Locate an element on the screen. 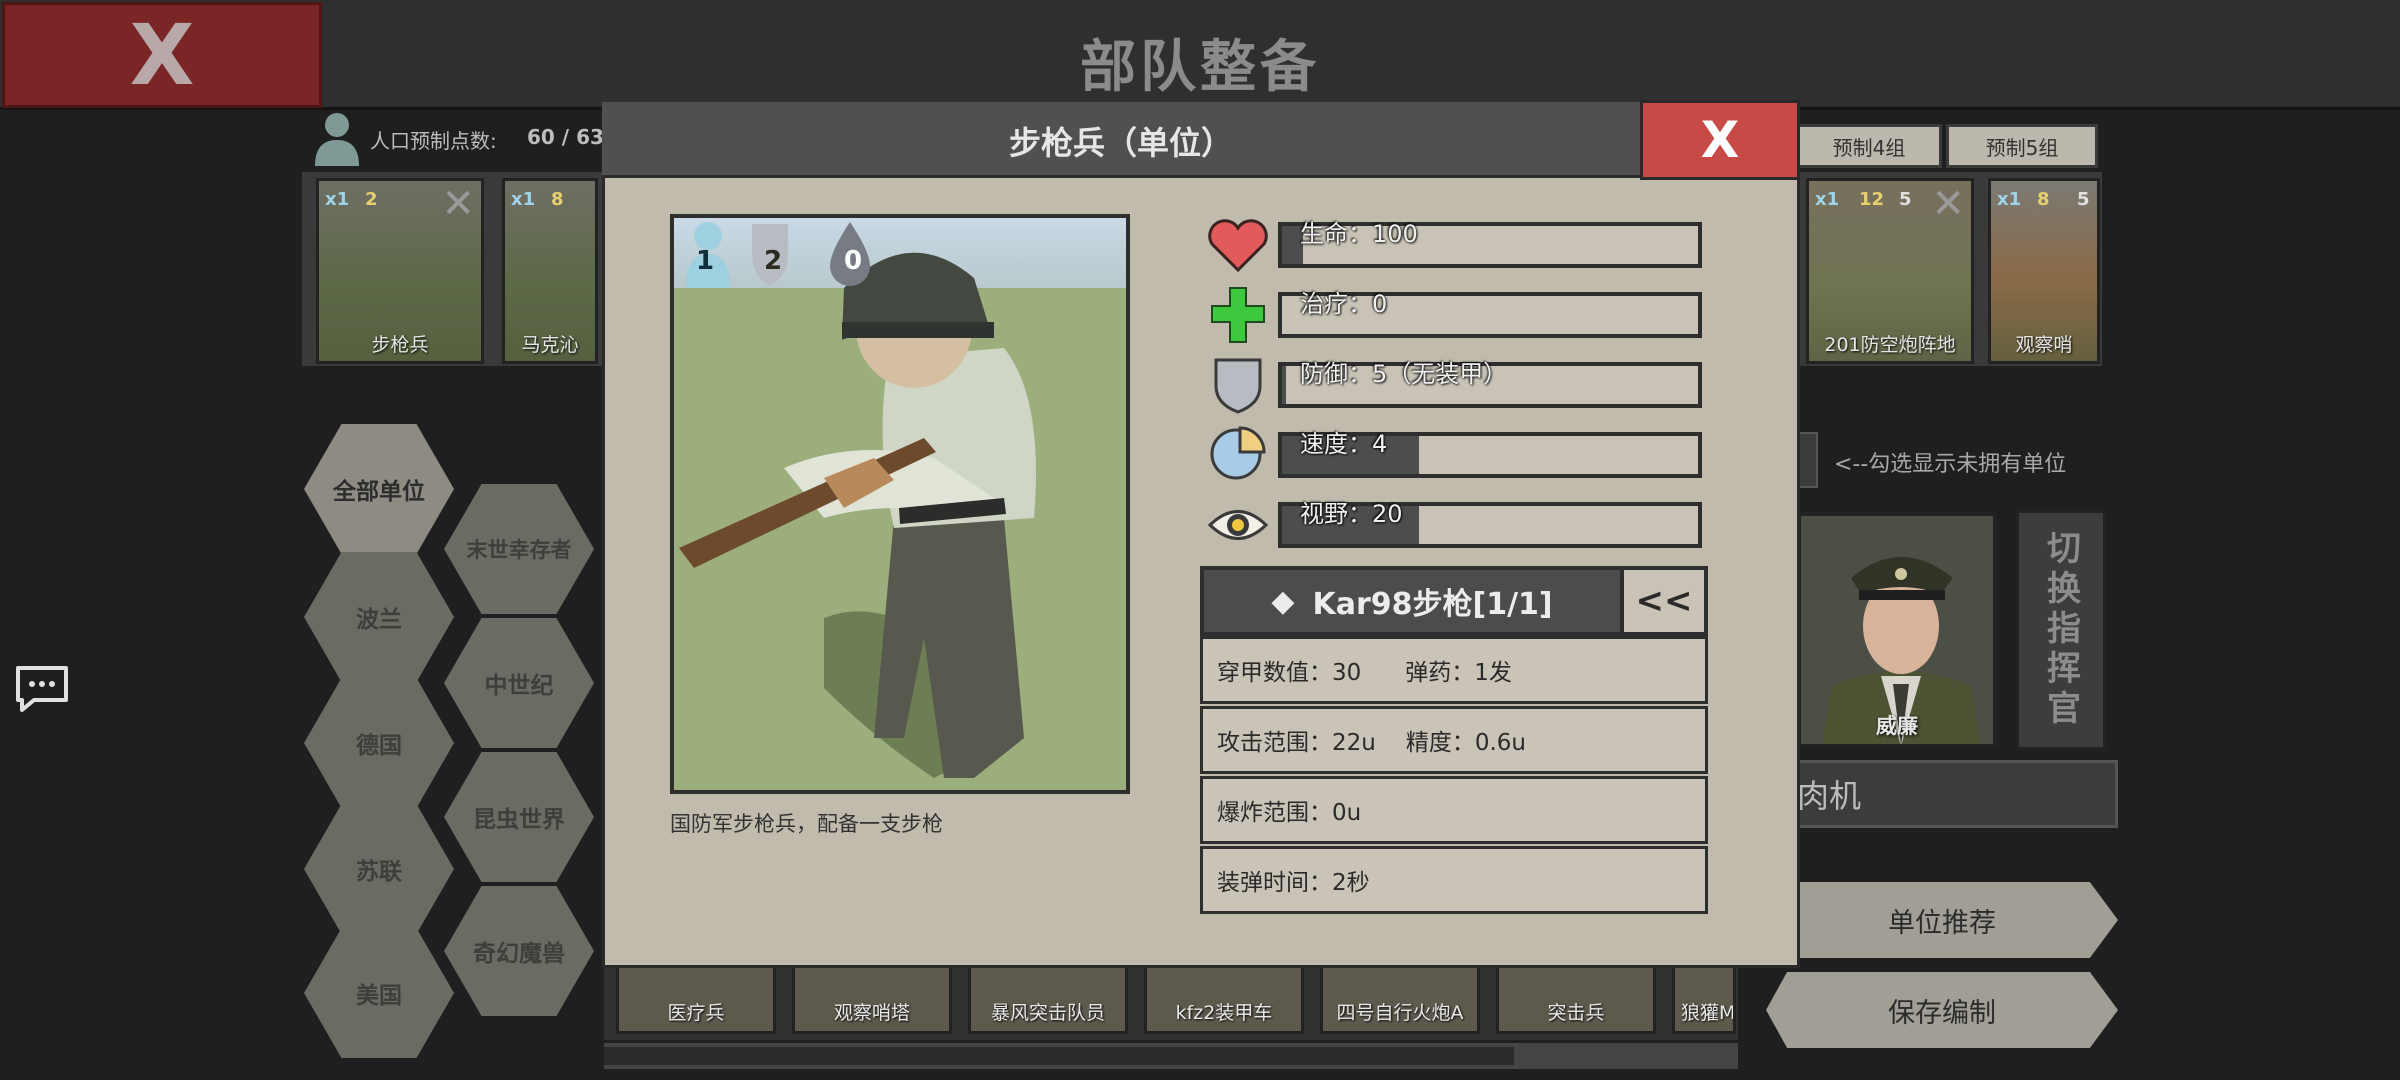  weapon-header: ◆ Kar98步枪[1/1] is located at coordinates (1412, 601).